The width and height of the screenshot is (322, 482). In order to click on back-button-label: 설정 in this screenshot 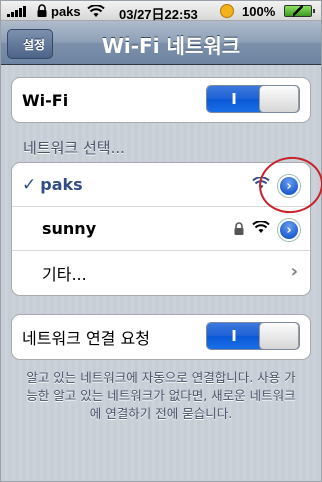, I will do `click(34, 44)`.